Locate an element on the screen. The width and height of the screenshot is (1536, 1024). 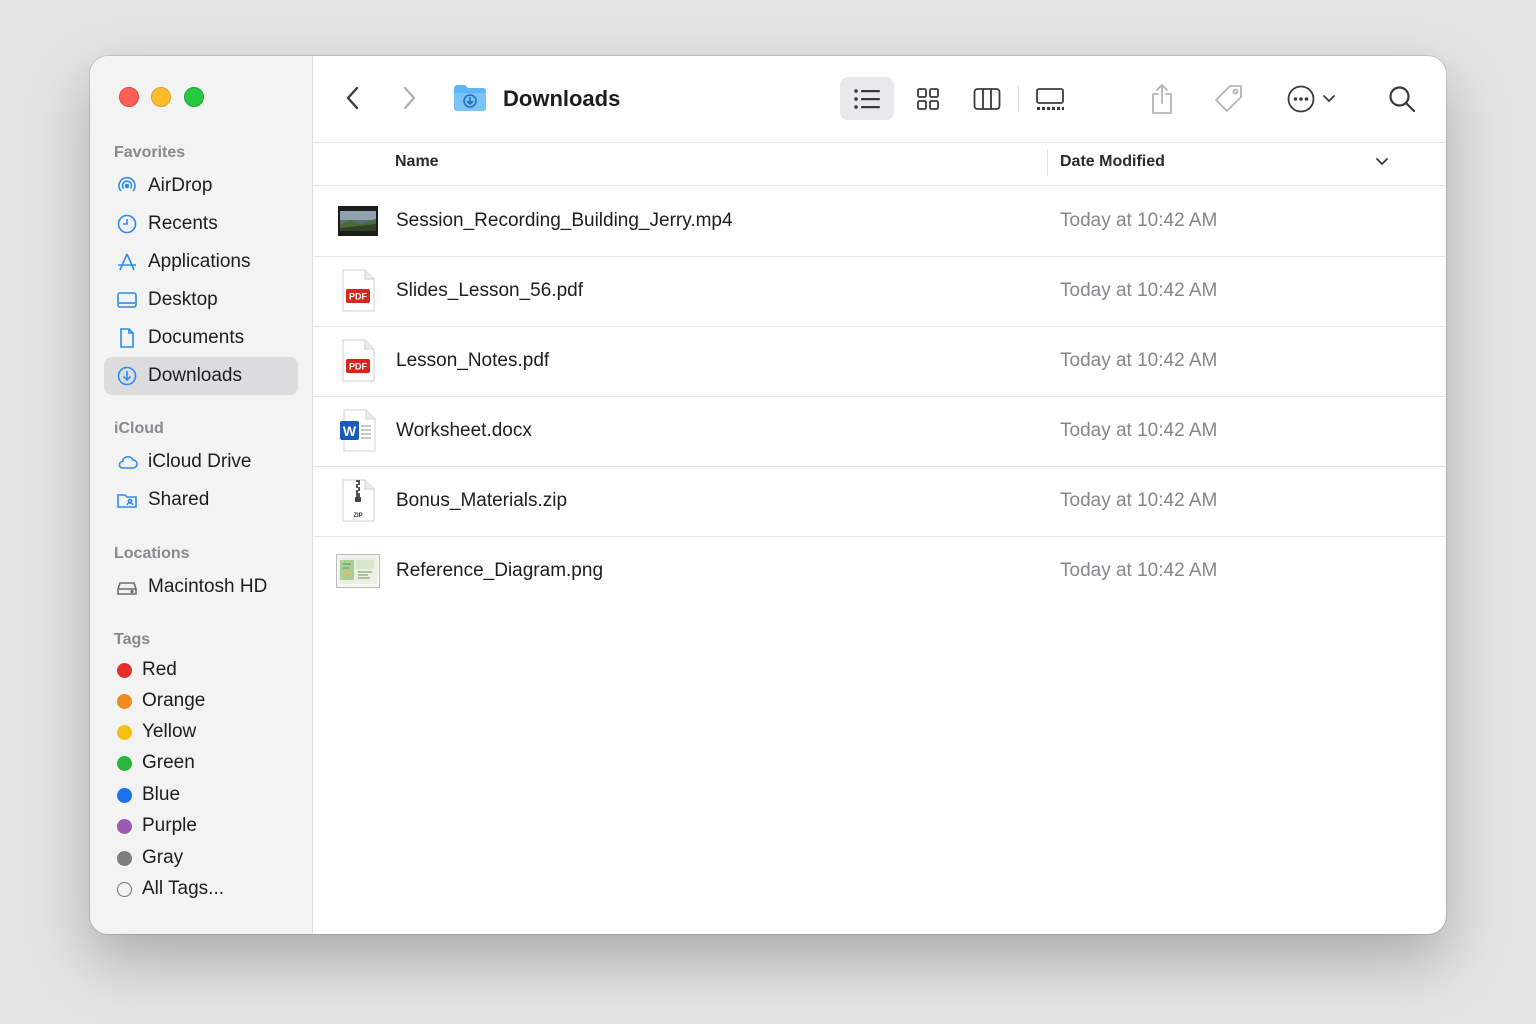
sidebar-item-label: AirDrop is located at coordinates (180, 185).